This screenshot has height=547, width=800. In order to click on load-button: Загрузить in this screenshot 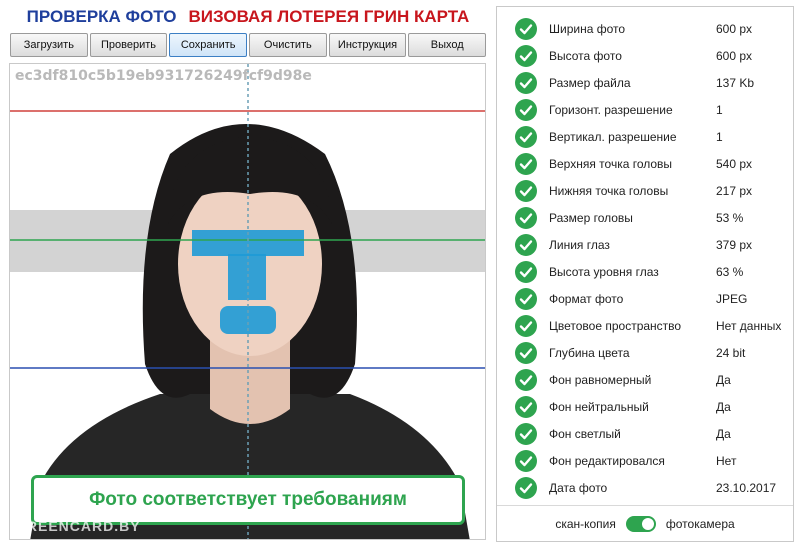, I will do `click(49, 45)`.